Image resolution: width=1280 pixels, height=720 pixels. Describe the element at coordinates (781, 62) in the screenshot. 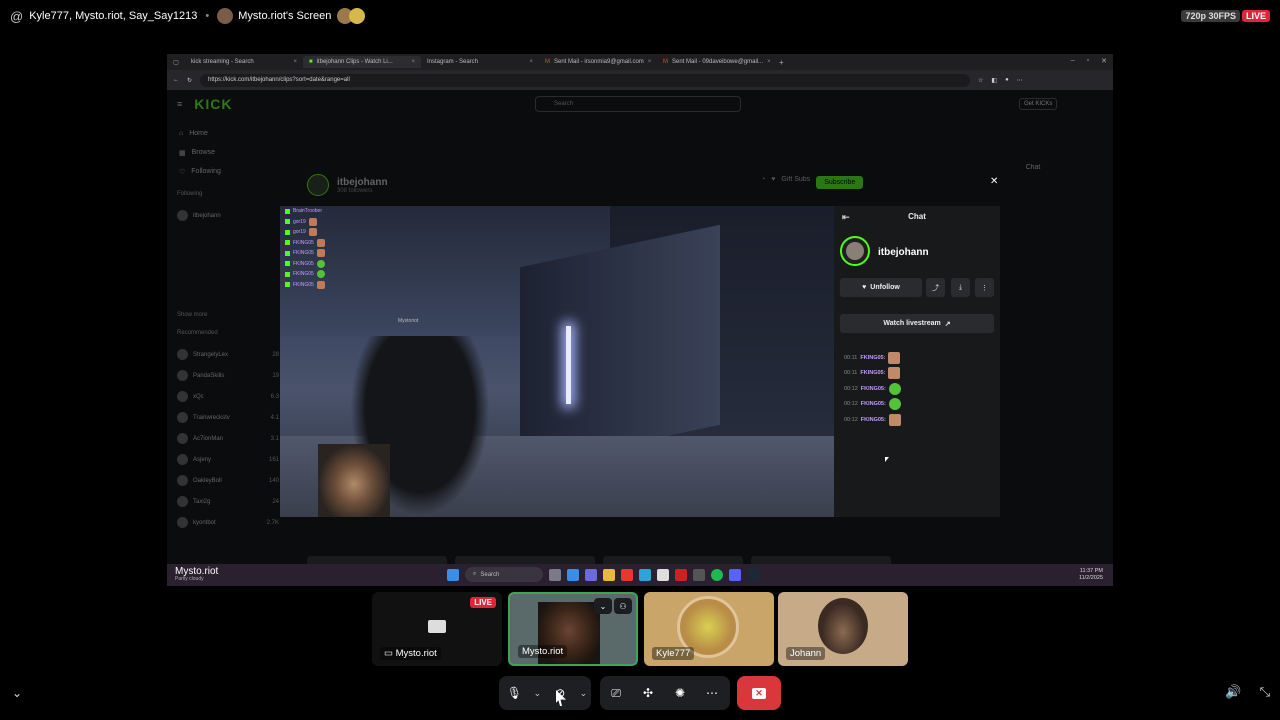

I see `new-tab-icon: +` at that location.